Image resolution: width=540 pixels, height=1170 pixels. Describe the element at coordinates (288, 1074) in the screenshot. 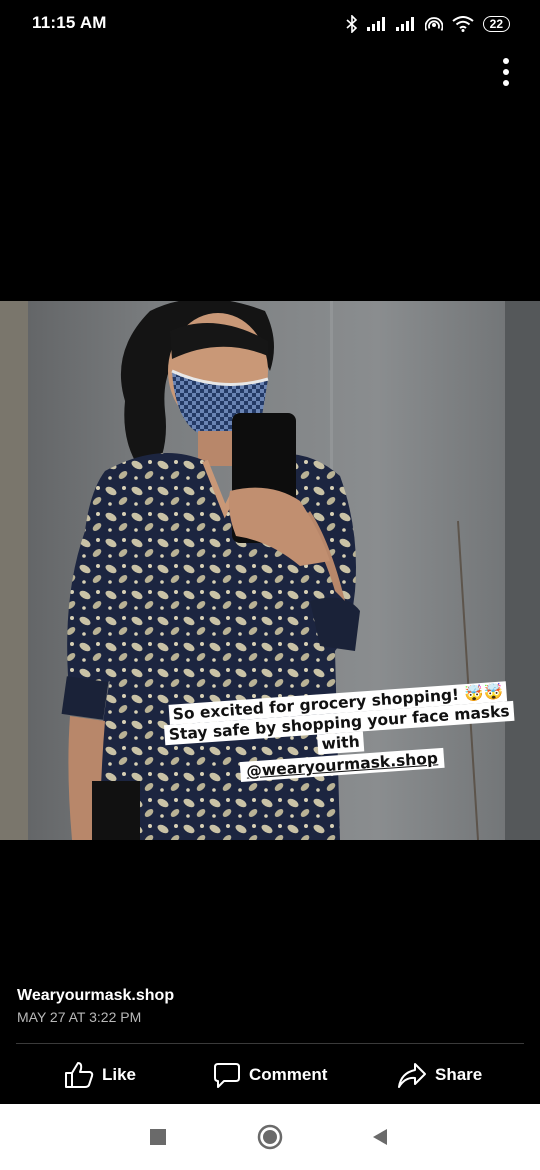

I see `comment-label: Comment` at that location.